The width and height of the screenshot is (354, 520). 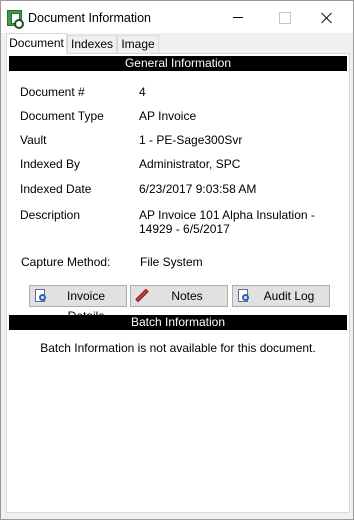 What do you see at coordinates (227, 215) in the screenshot?
I see `description-line-1: AP Invoice 101 Alpha Insulation -` at bounding box center [227, 215].